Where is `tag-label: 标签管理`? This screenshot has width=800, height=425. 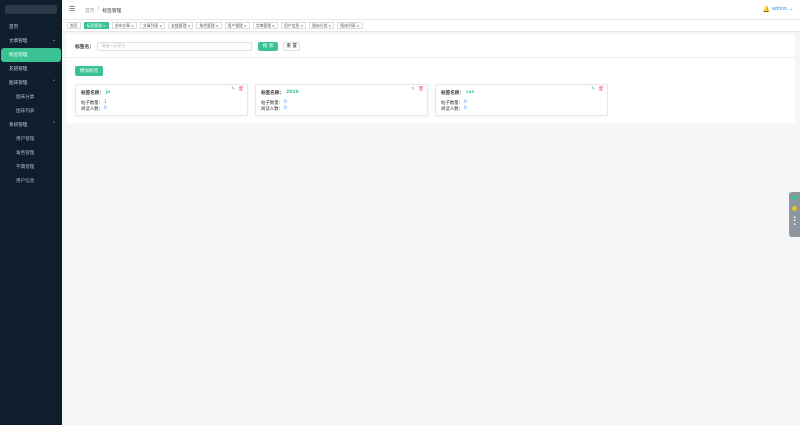
tag-label: 标签管理 is located at coordinates (94, 25).